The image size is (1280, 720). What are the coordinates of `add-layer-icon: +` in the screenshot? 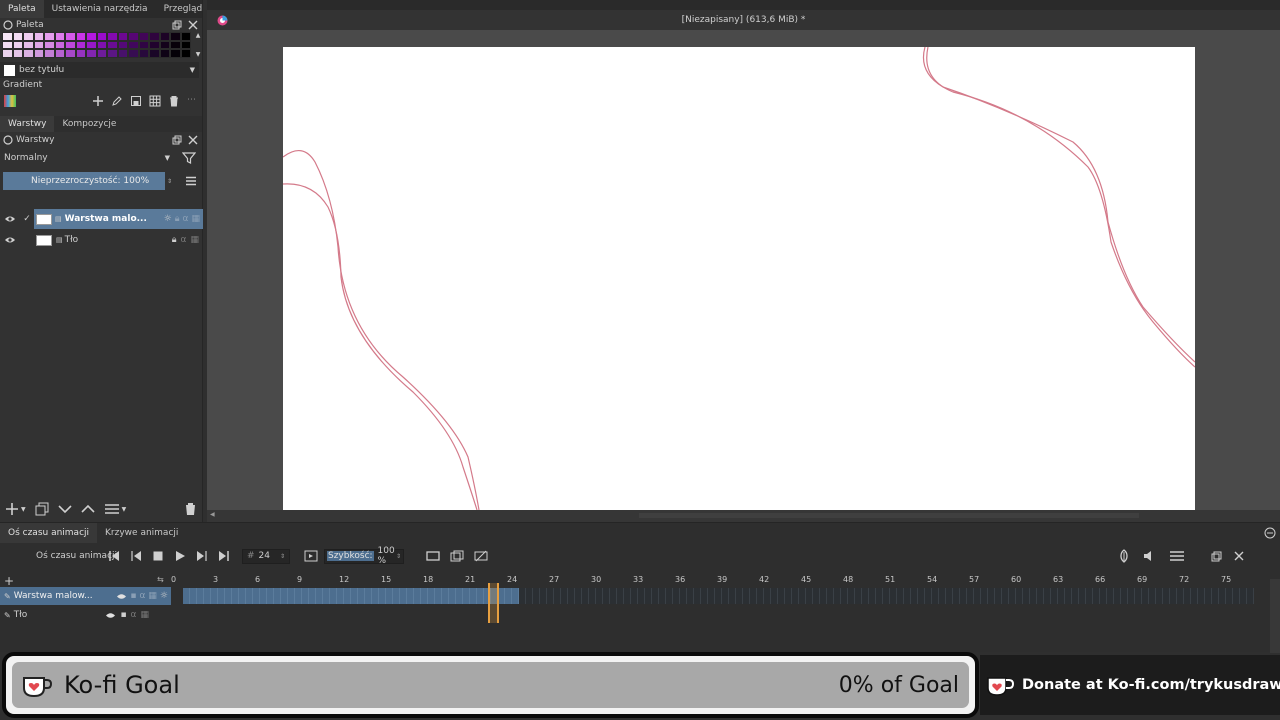 It's located at (9, 581).